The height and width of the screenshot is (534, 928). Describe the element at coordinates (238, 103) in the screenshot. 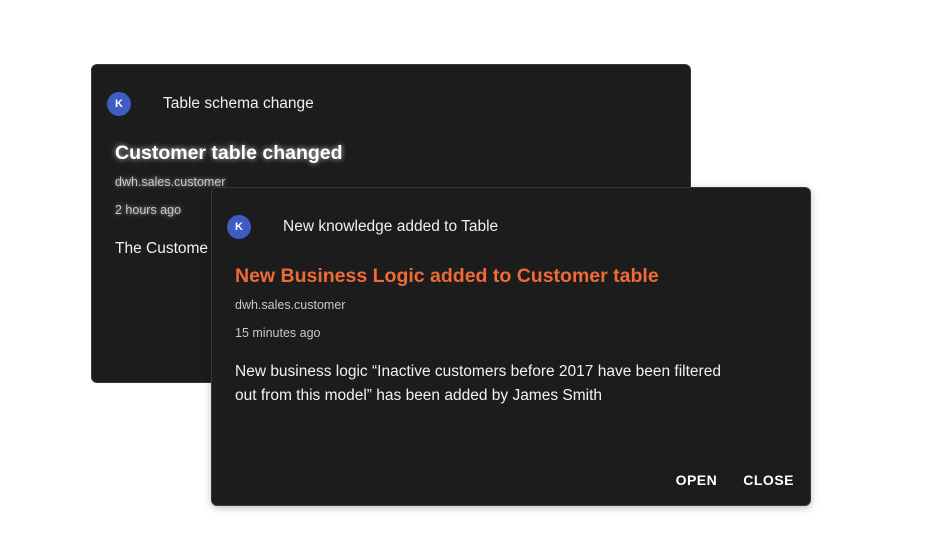

I see `notification-source: Table schema change` at that location.